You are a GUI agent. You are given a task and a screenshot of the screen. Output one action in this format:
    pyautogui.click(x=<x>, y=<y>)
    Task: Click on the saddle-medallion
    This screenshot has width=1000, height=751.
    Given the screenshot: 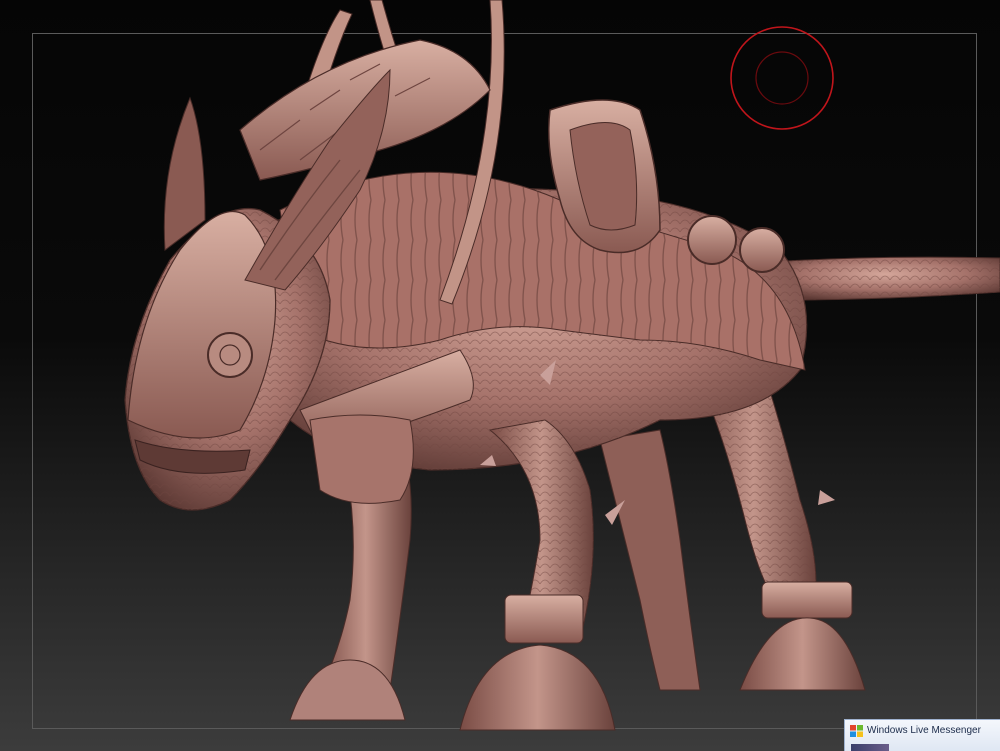 What is the action you would take?
    pyautogui.click(x=712, y=240)
    